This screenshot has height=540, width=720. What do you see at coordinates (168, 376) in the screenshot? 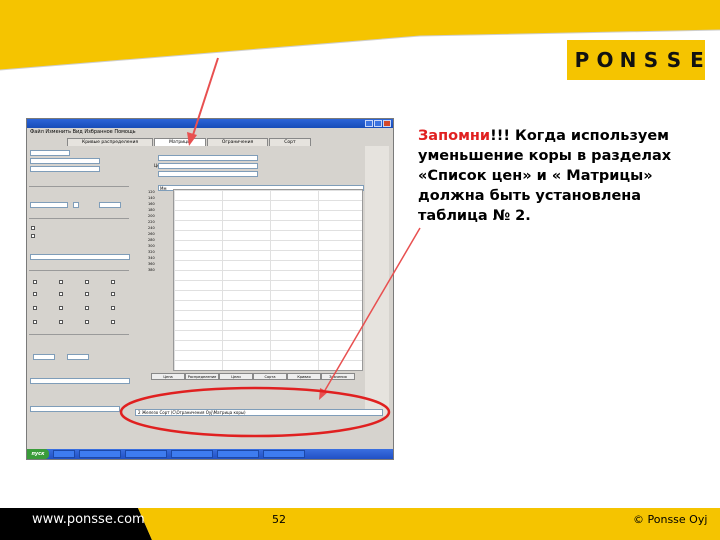
I see `bottom-tab: Цена` at bounding box center [168, 376].